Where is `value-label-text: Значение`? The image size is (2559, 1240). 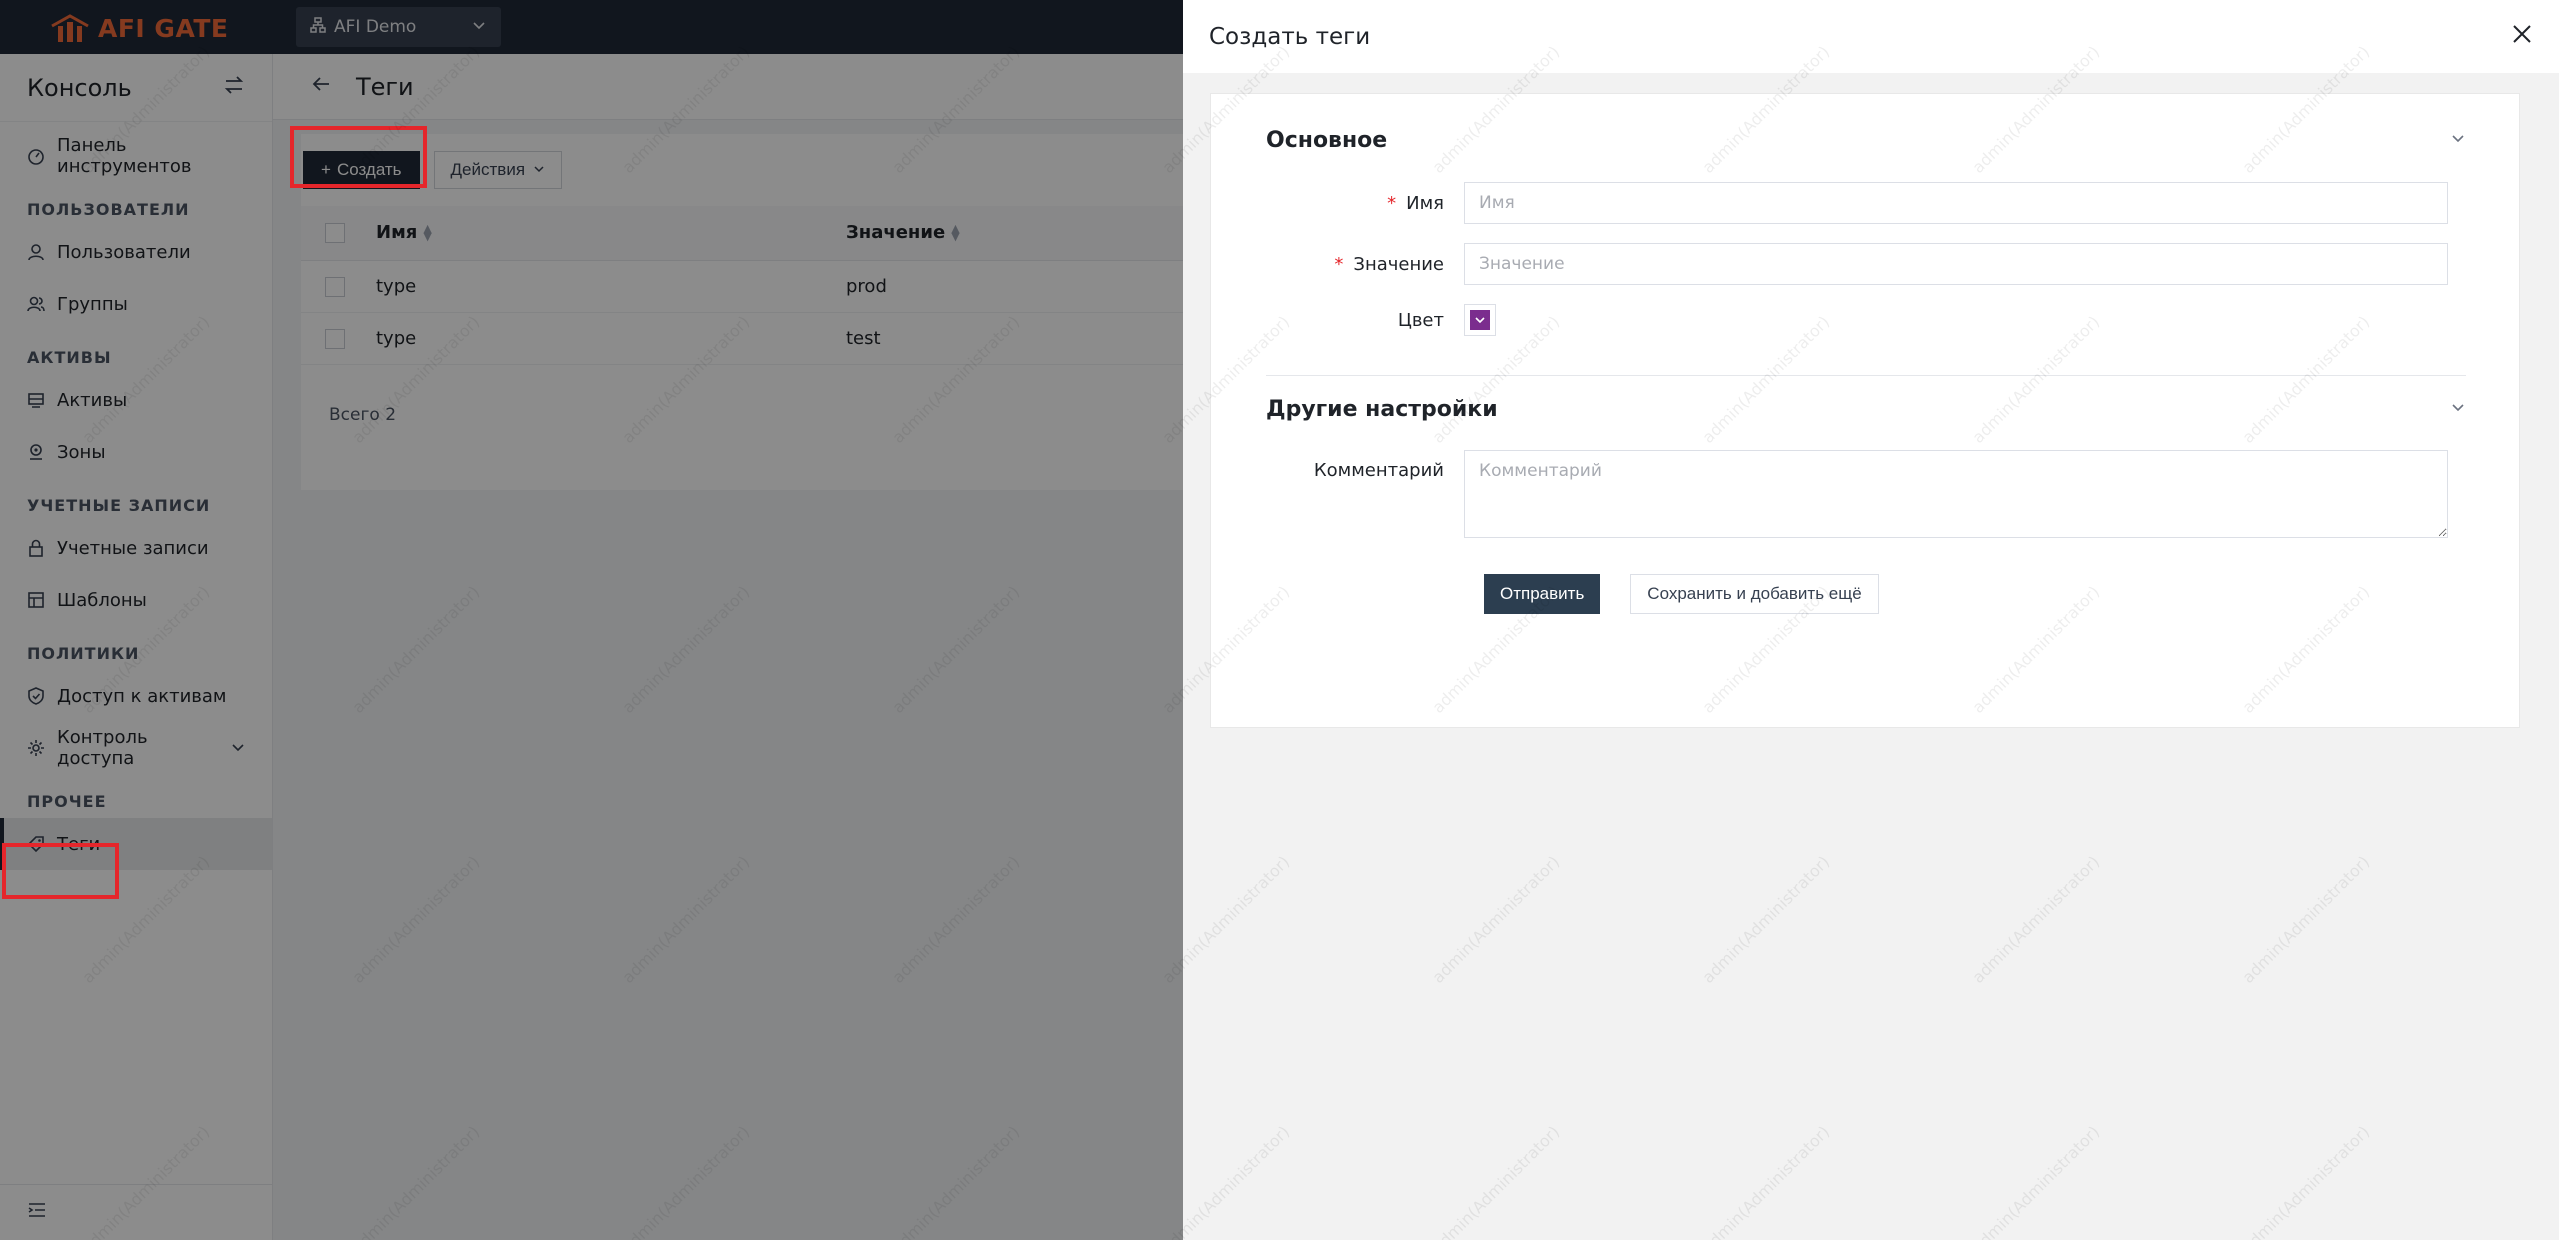 value-label-text: Значение is located at coordinates (1398, 264).